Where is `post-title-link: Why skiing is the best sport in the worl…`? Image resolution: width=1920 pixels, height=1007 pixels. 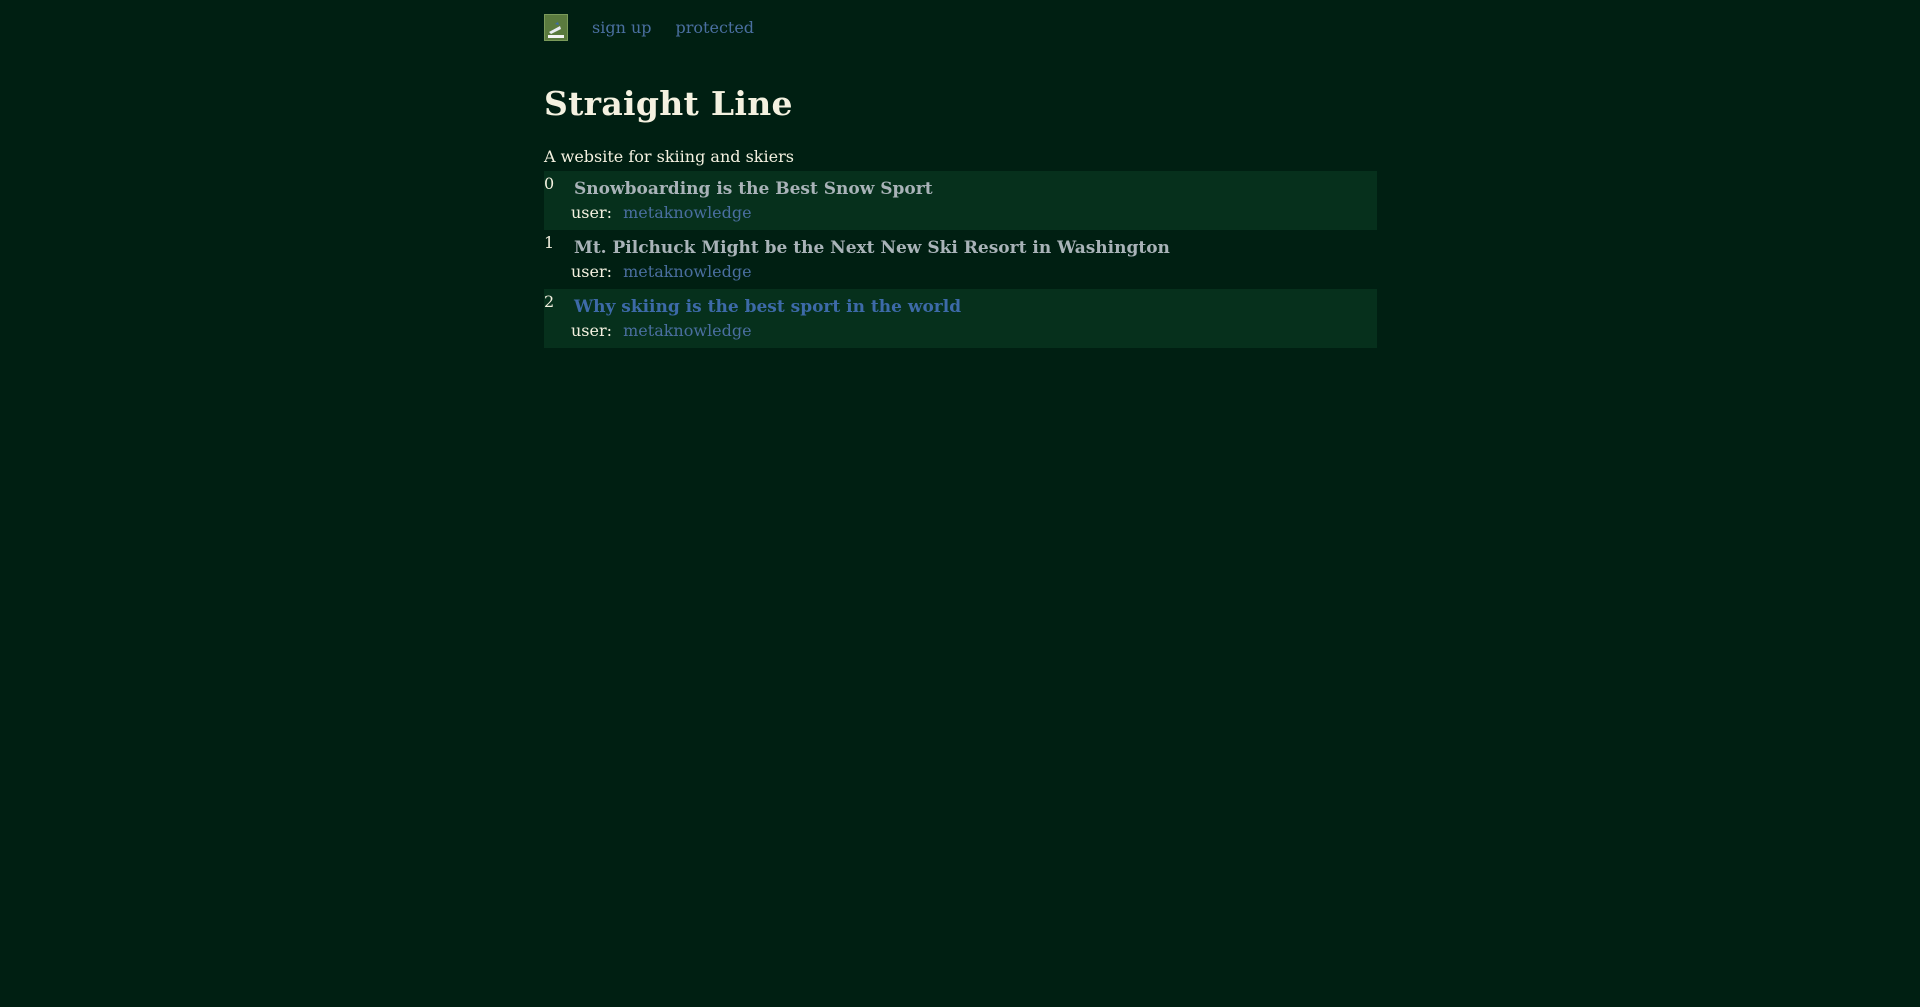
post-title-link: Why skiing is the best sport in the worl… is located at coordinates (767, 307).